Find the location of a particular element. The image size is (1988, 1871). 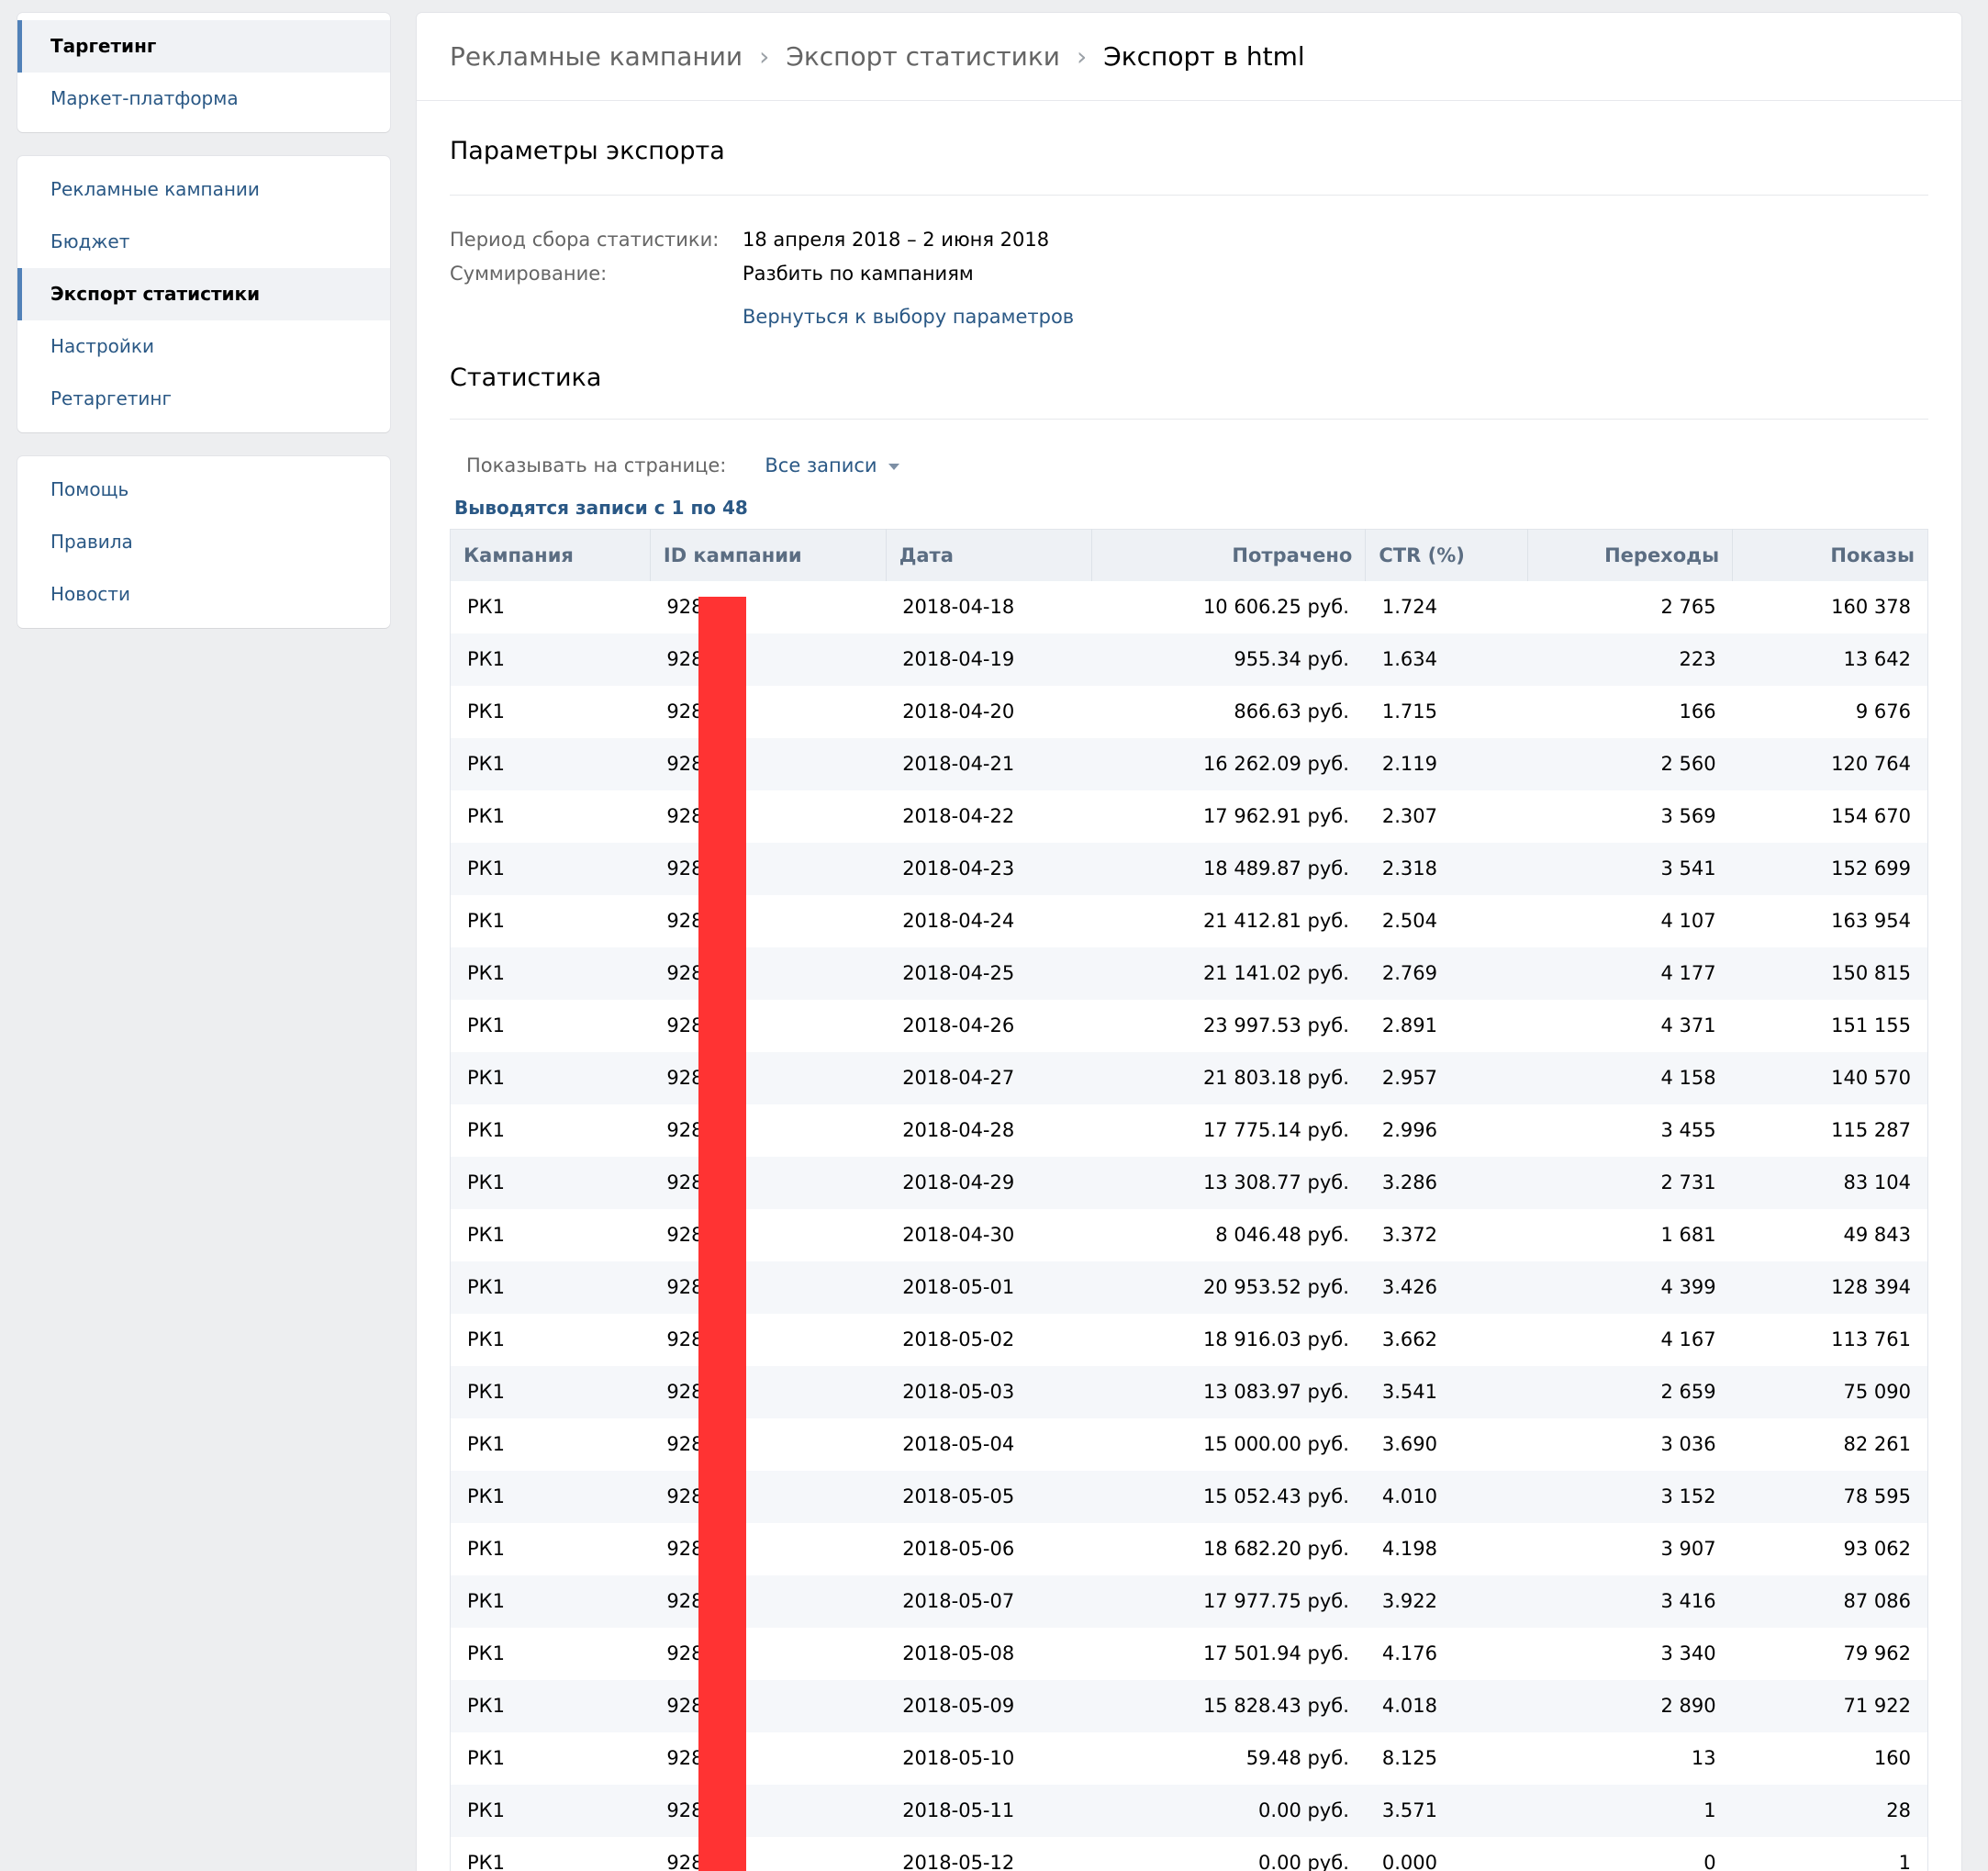

param-value-summation: Разбить по кампаниям is located at coordinates (858, 274).